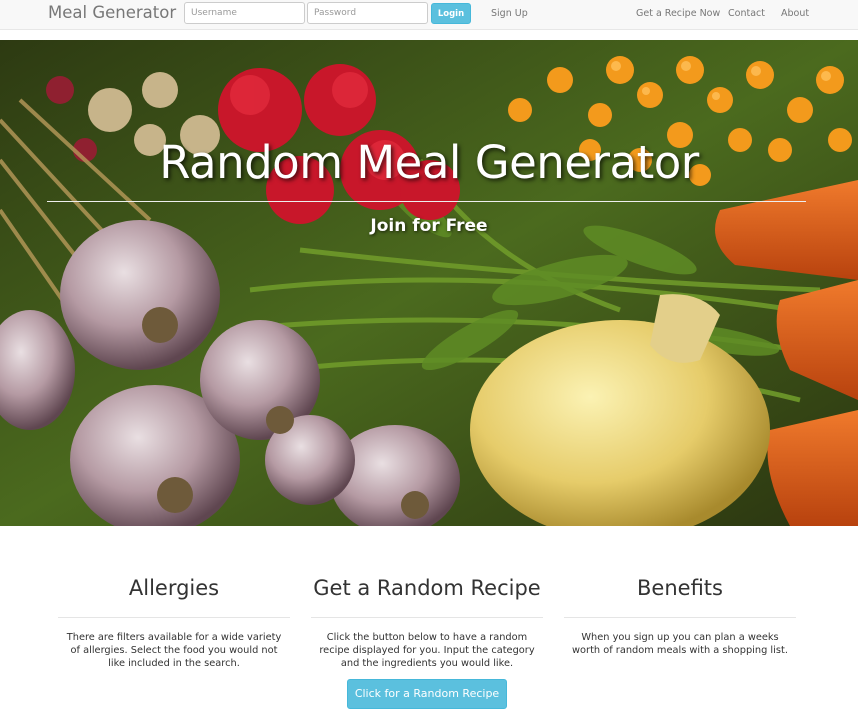 This screenshot has height=725, width=858. I want to click on username-input, so click(244, 13).